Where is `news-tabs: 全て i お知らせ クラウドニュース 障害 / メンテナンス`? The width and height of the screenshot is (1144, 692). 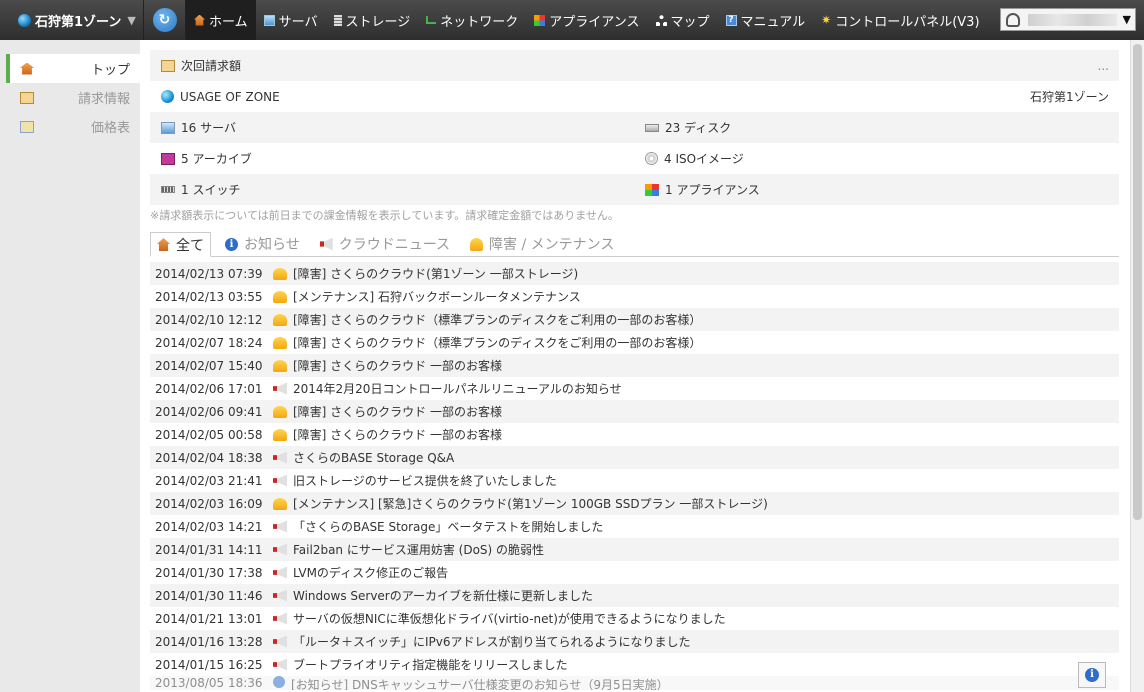
news-tabs: 全て i お知らせ クラウドニュース 障害 / メンテナンス is located at coordinates (634, 244).